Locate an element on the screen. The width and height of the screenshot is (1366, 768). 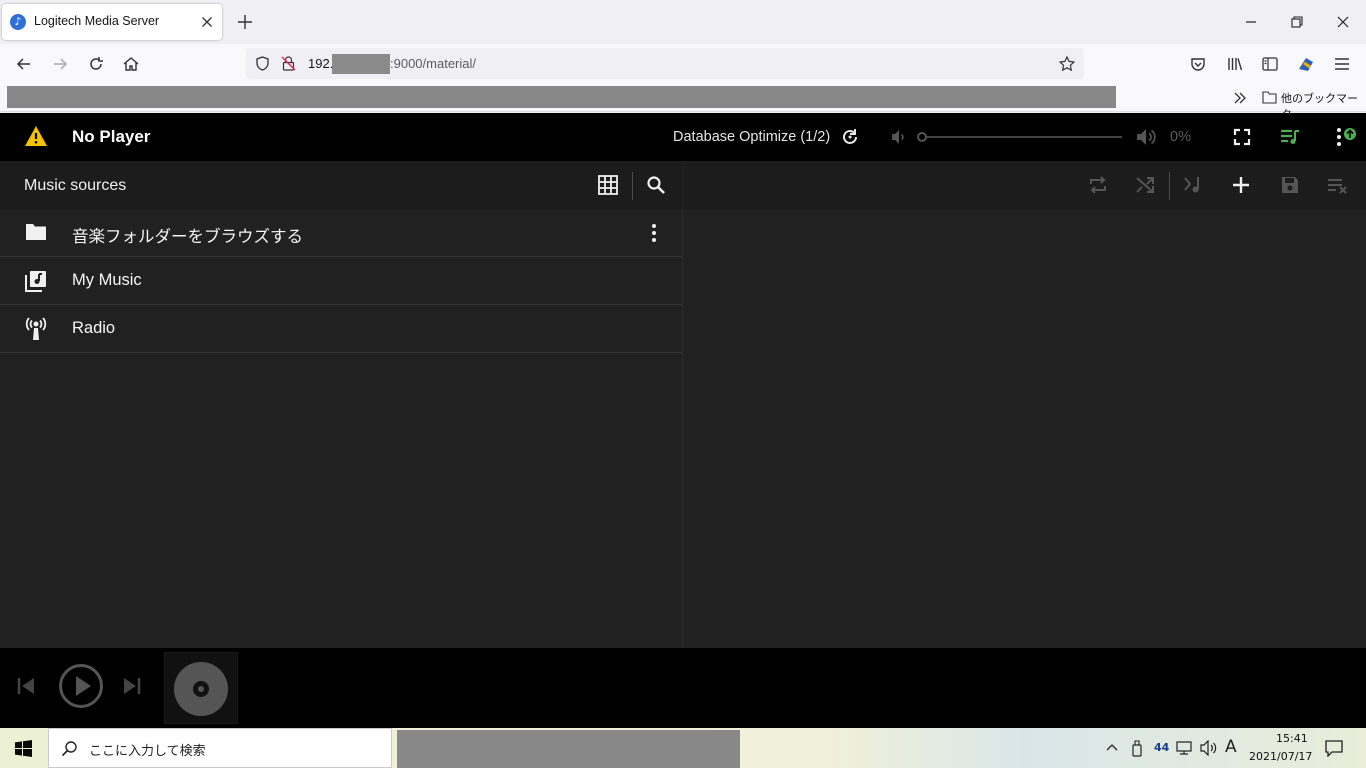
volume-down-icon is located at coordinates (898, 137).